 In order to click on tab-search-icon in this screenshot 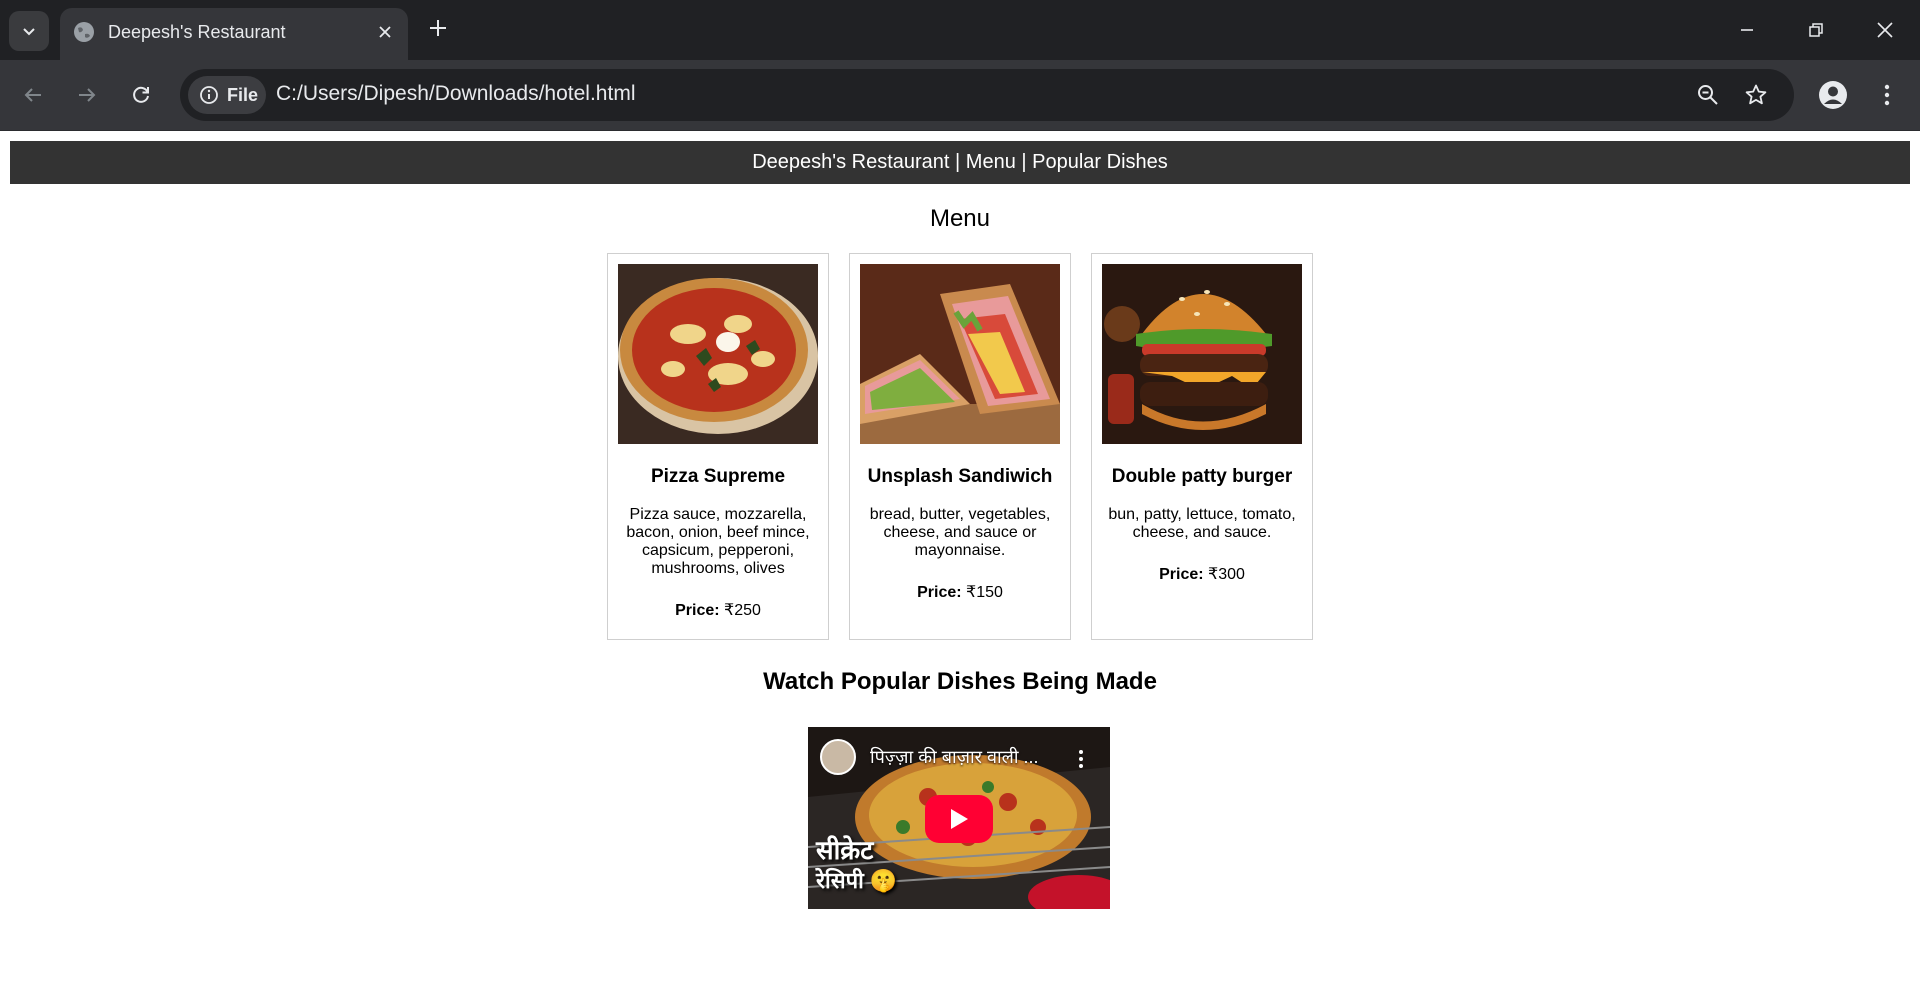, I will do `click(29, 32)`.